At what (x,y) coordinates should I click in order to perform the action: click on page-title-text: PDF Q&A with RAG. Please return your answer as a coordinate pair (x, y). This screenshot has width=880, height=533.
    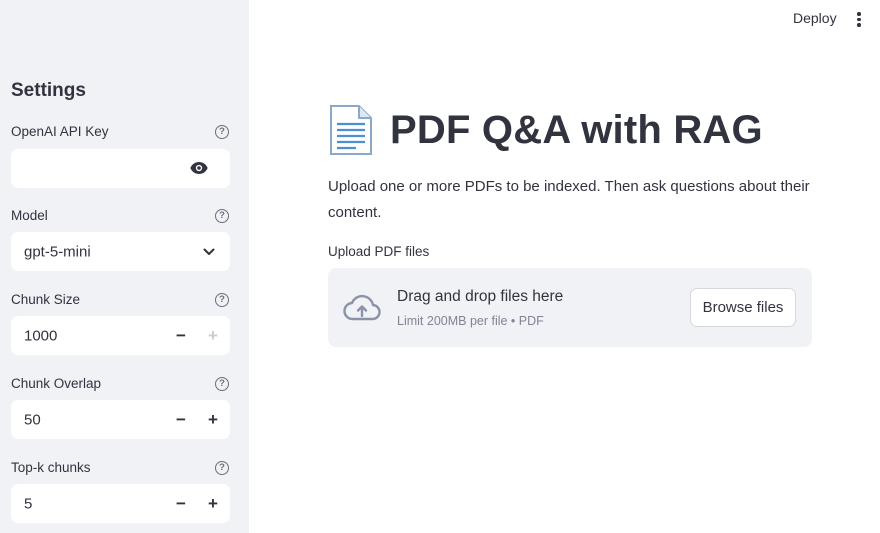
    Looking at the image, I should click on (576, 129).